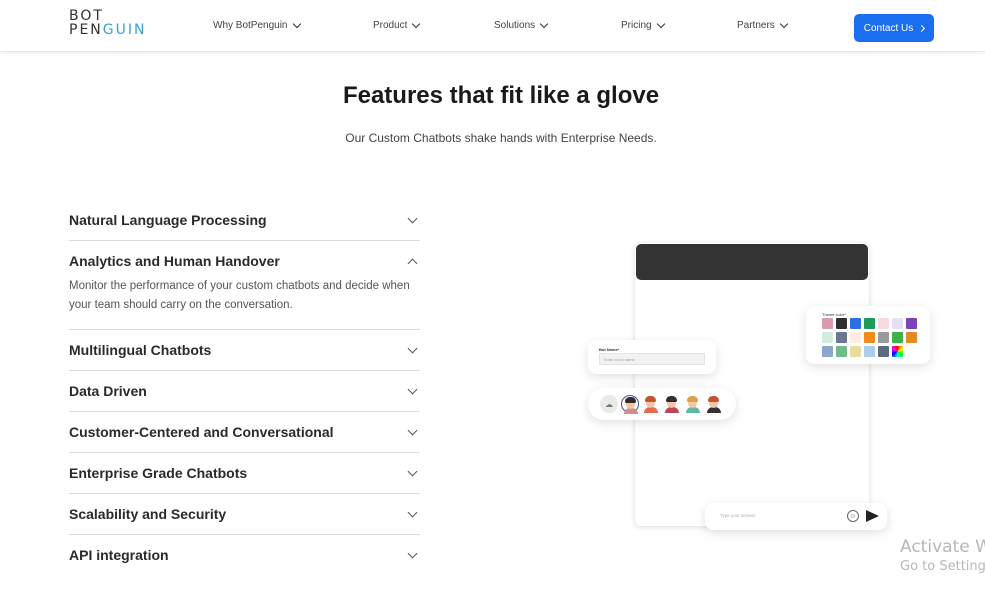 This screenshot has height=602, width=985. Describe the element at coordinates (158, 473) in the screenshot. I see `accordion-title: Enterprise Grade Chatbots` at that location.